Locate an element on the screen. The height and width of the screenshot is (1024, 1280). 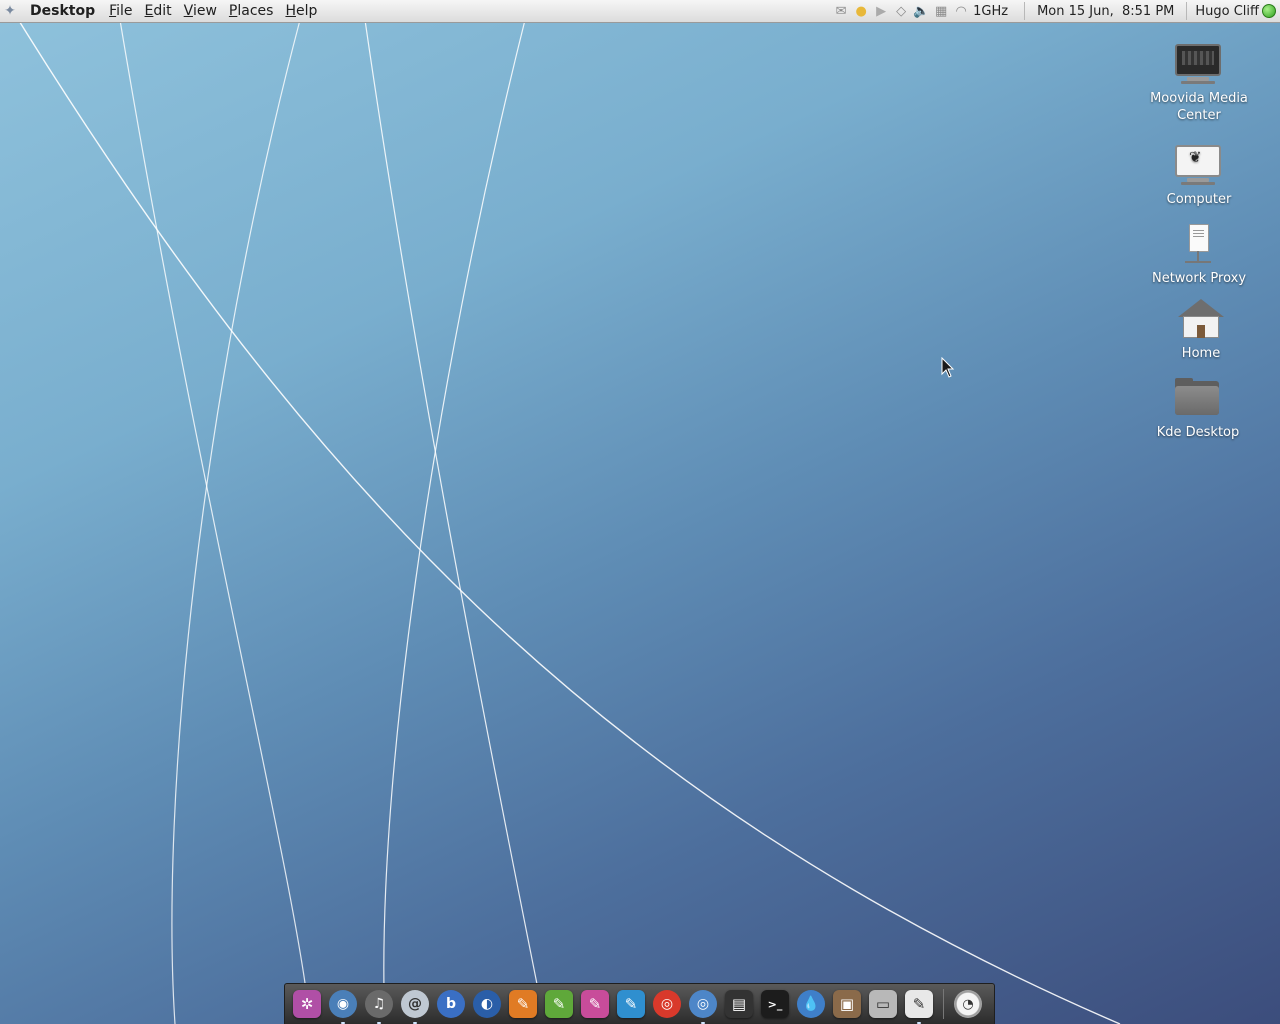
computer-icon: ❦ is located at coordinates (1199, 167).